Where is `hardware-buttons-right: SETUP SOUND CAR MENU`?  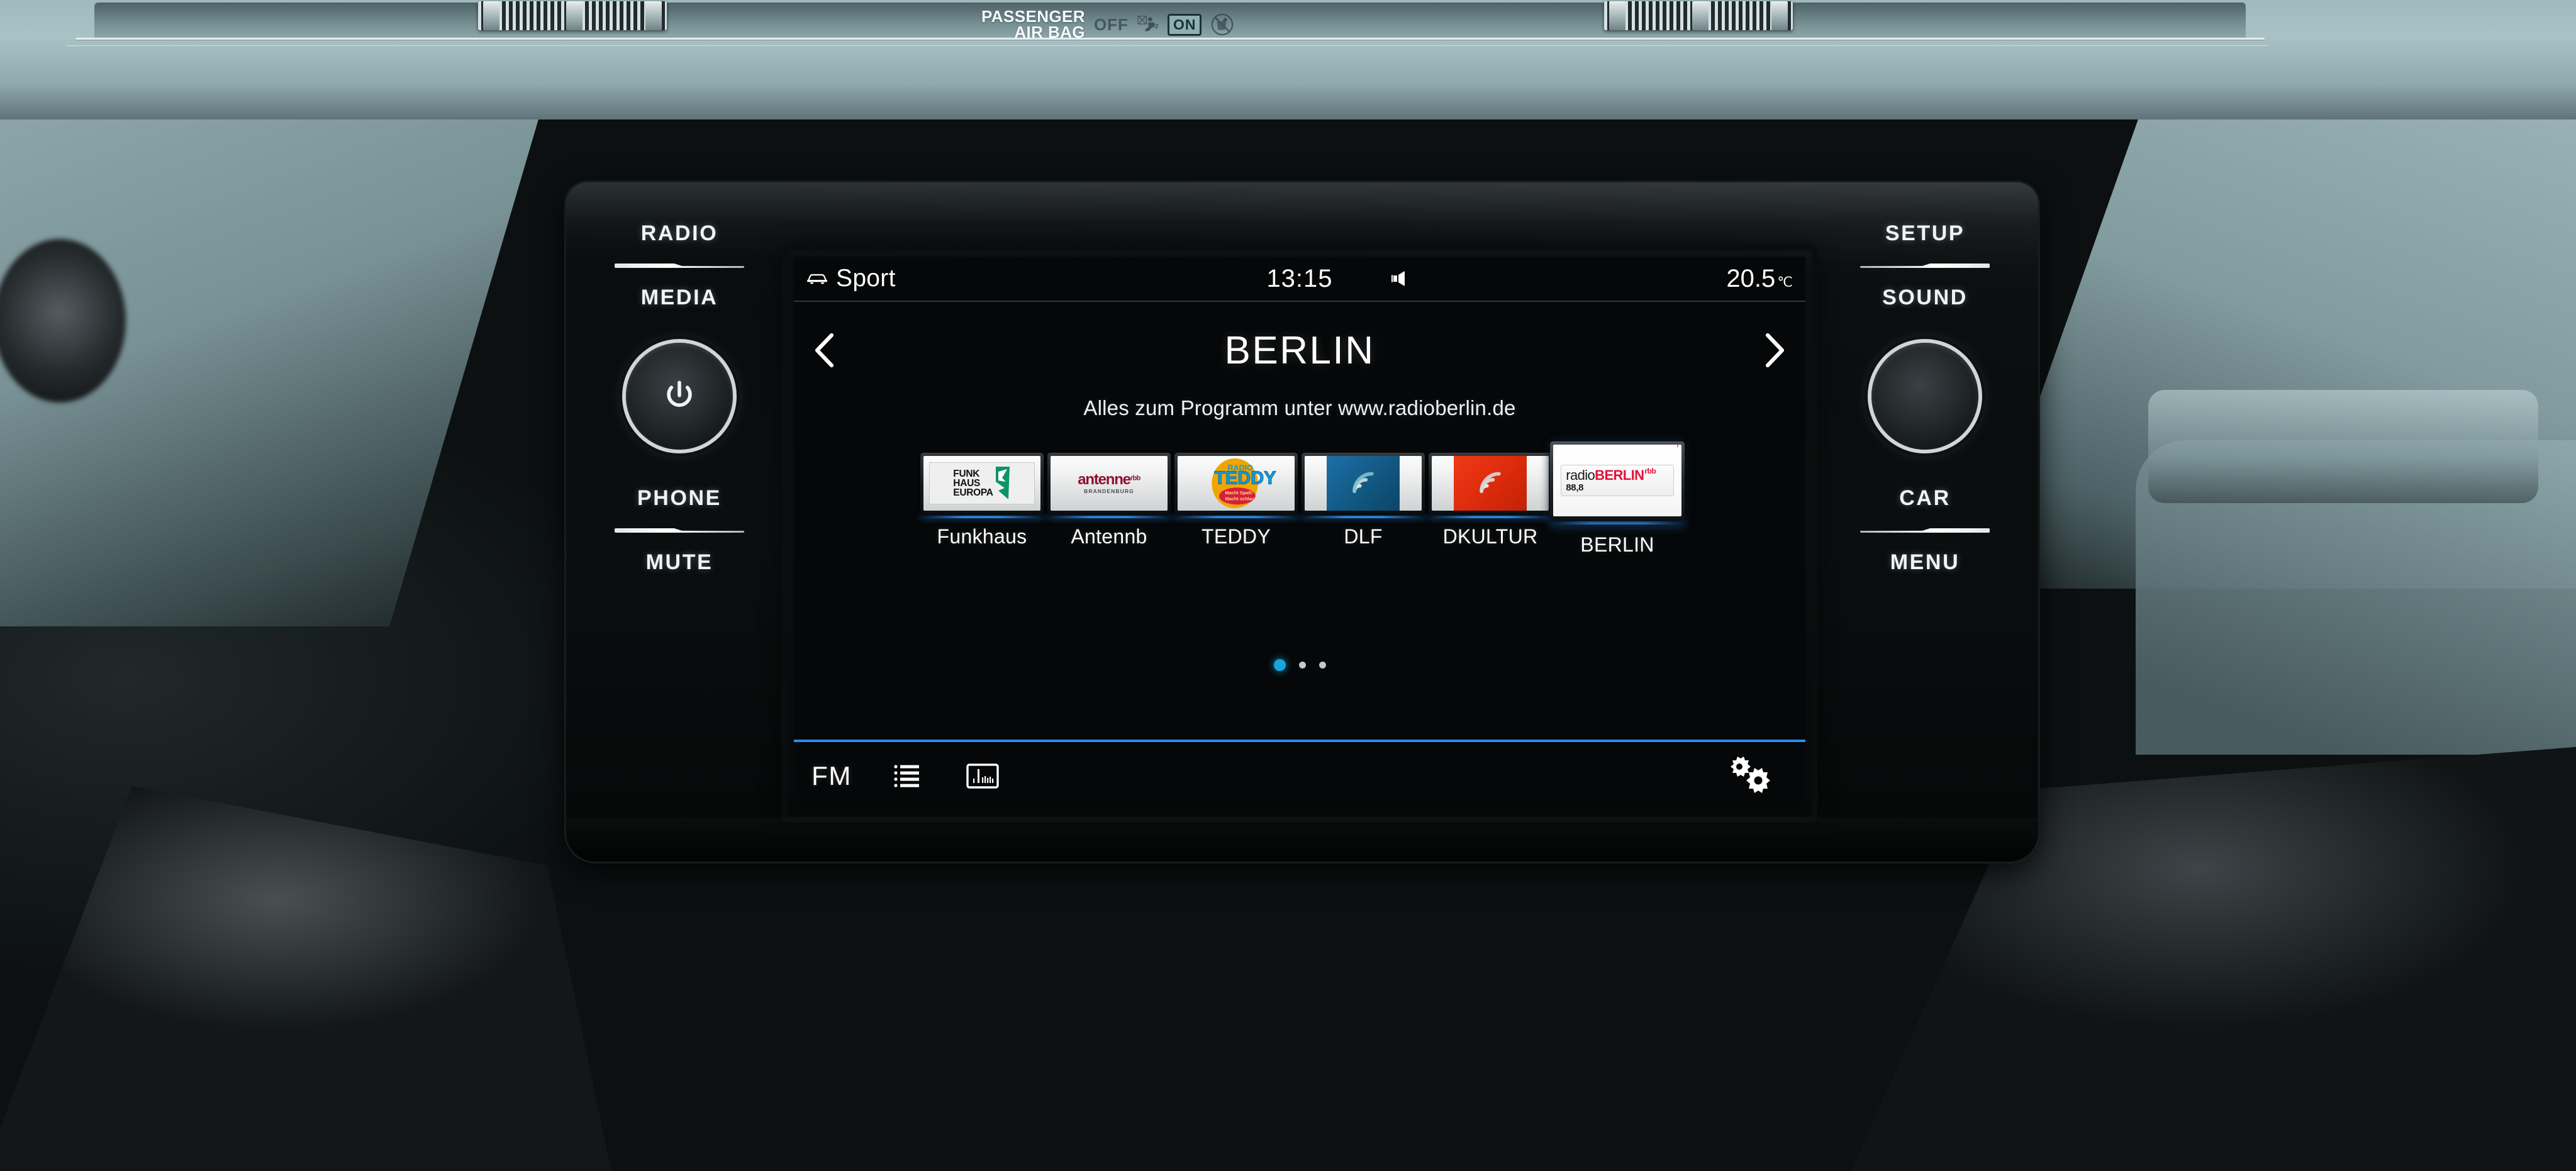
hardware-buttons-right: SETUP SOUND CAR MENU is located at coordinates (1925, 522).